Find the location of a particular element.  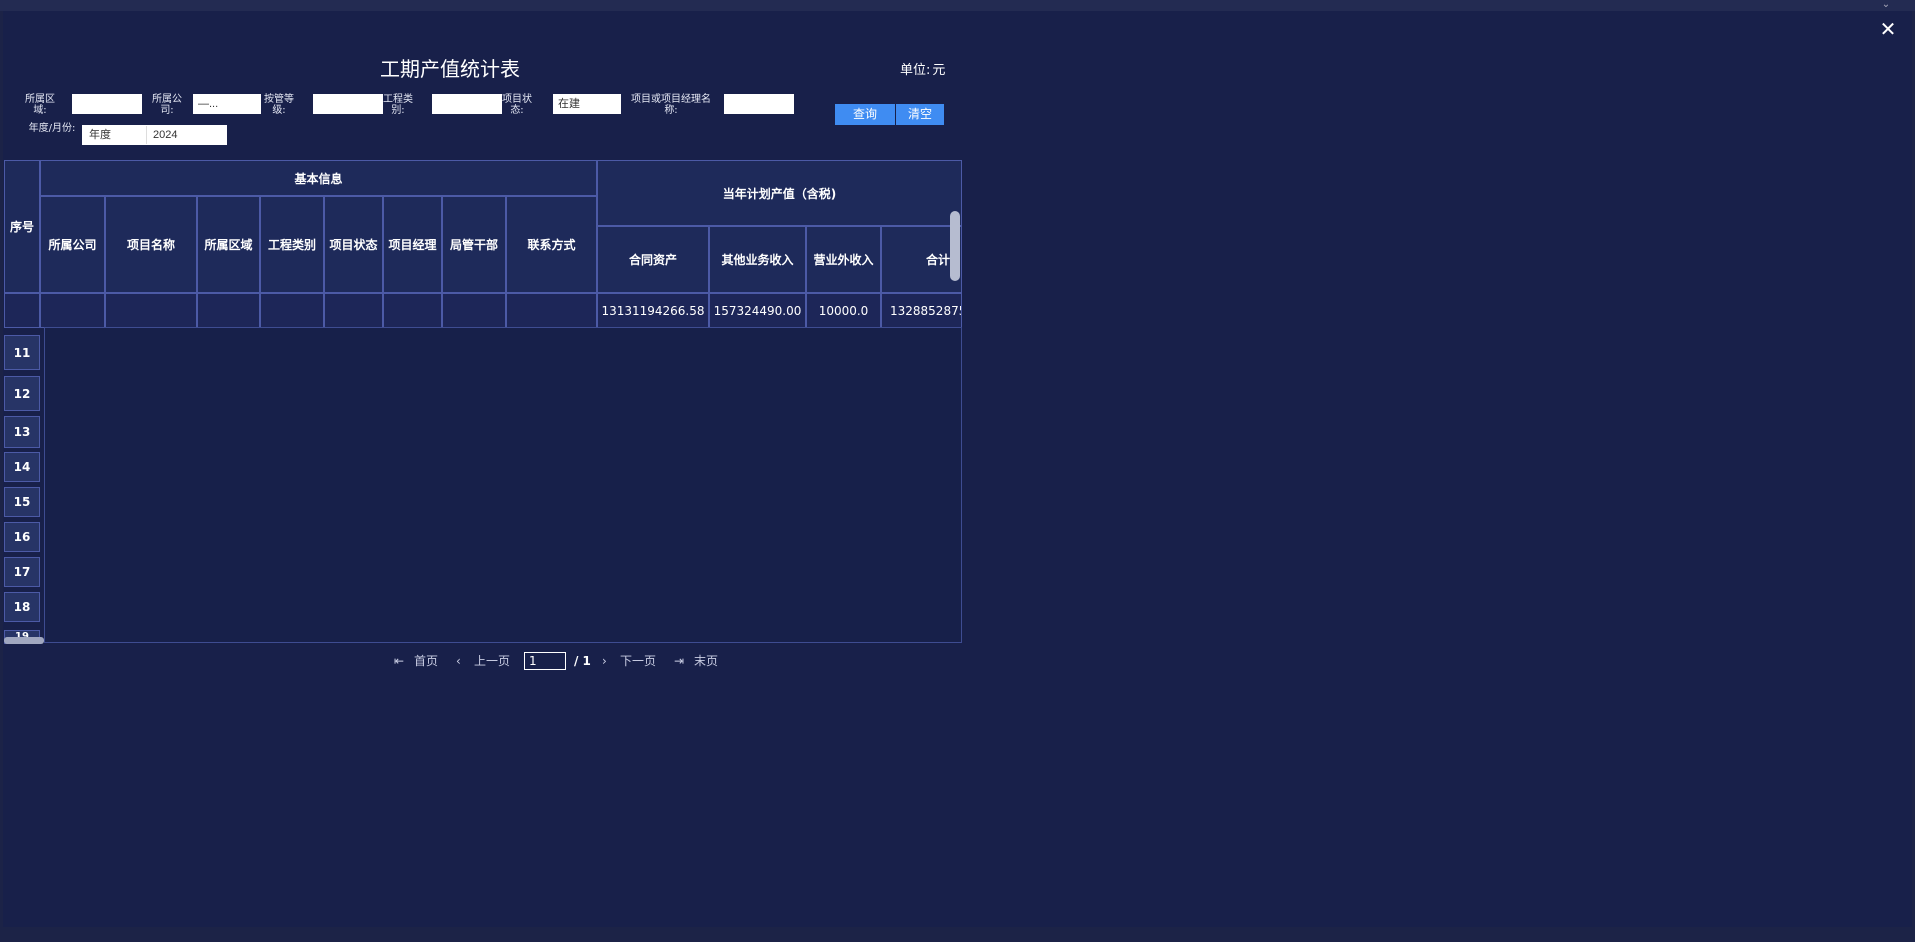

unit-value: 元 is located at coordinates (939, 70).